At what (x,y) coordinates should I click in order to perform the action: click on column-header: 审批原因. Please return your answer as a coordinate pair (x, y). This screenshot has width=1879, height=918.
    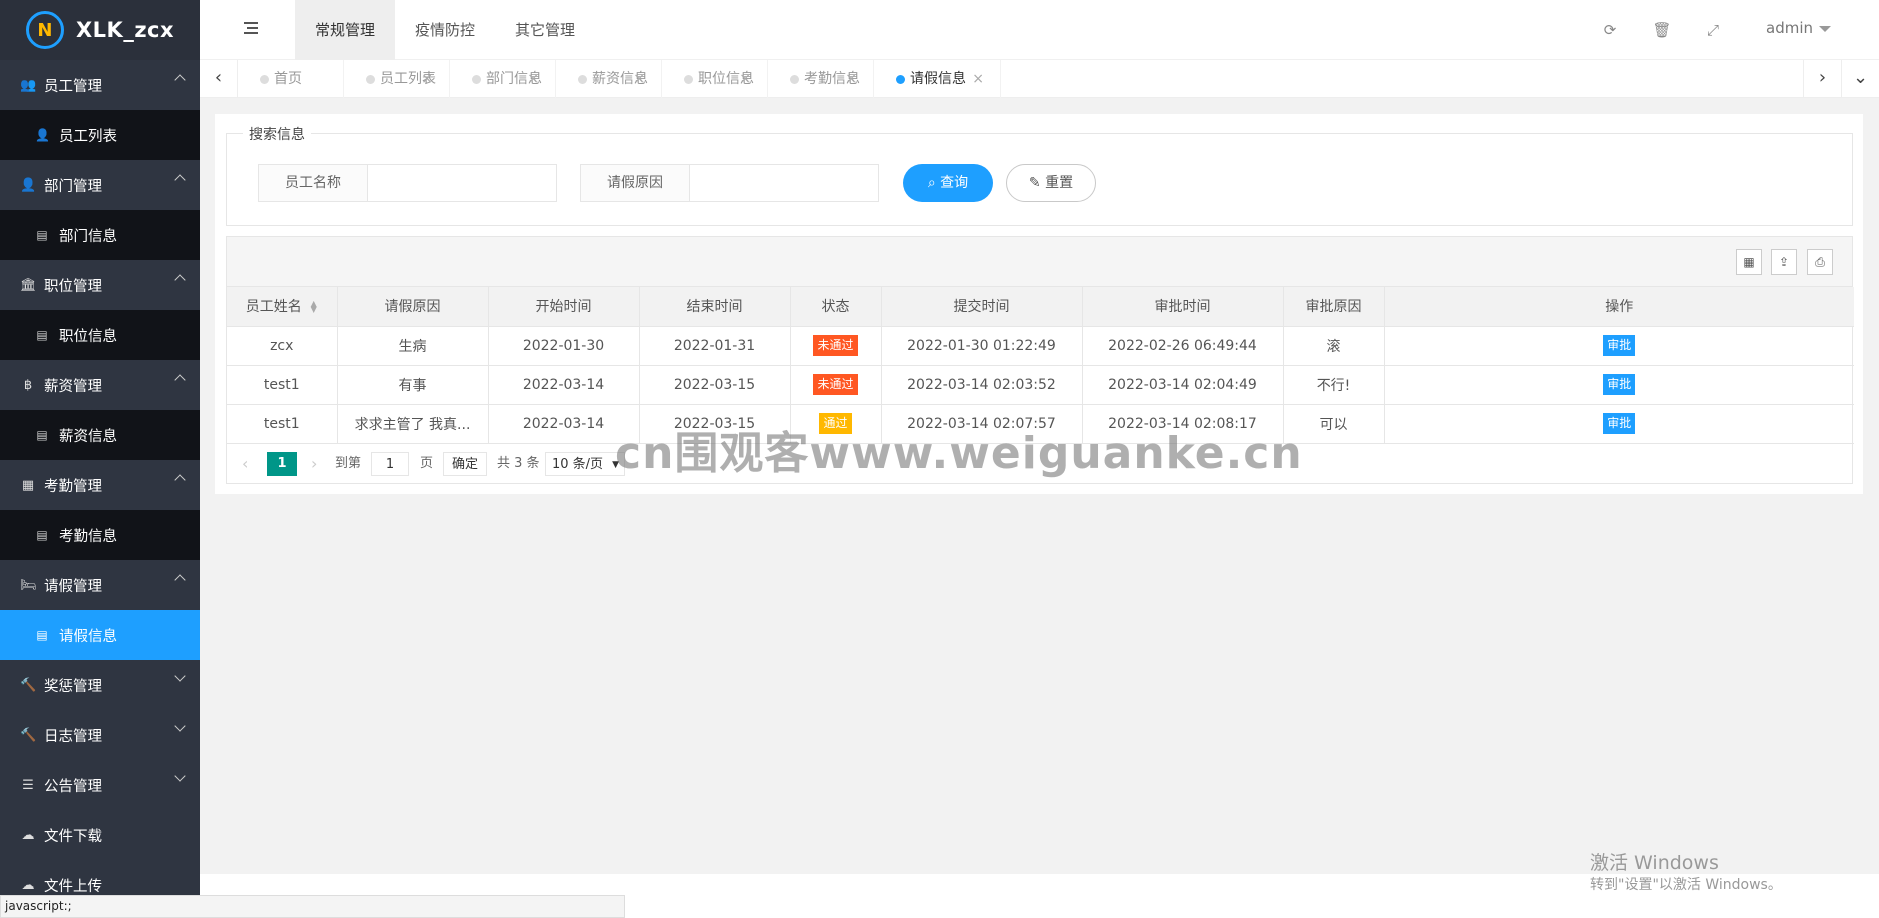
    Looking at the image, I should click on (1334, 307).